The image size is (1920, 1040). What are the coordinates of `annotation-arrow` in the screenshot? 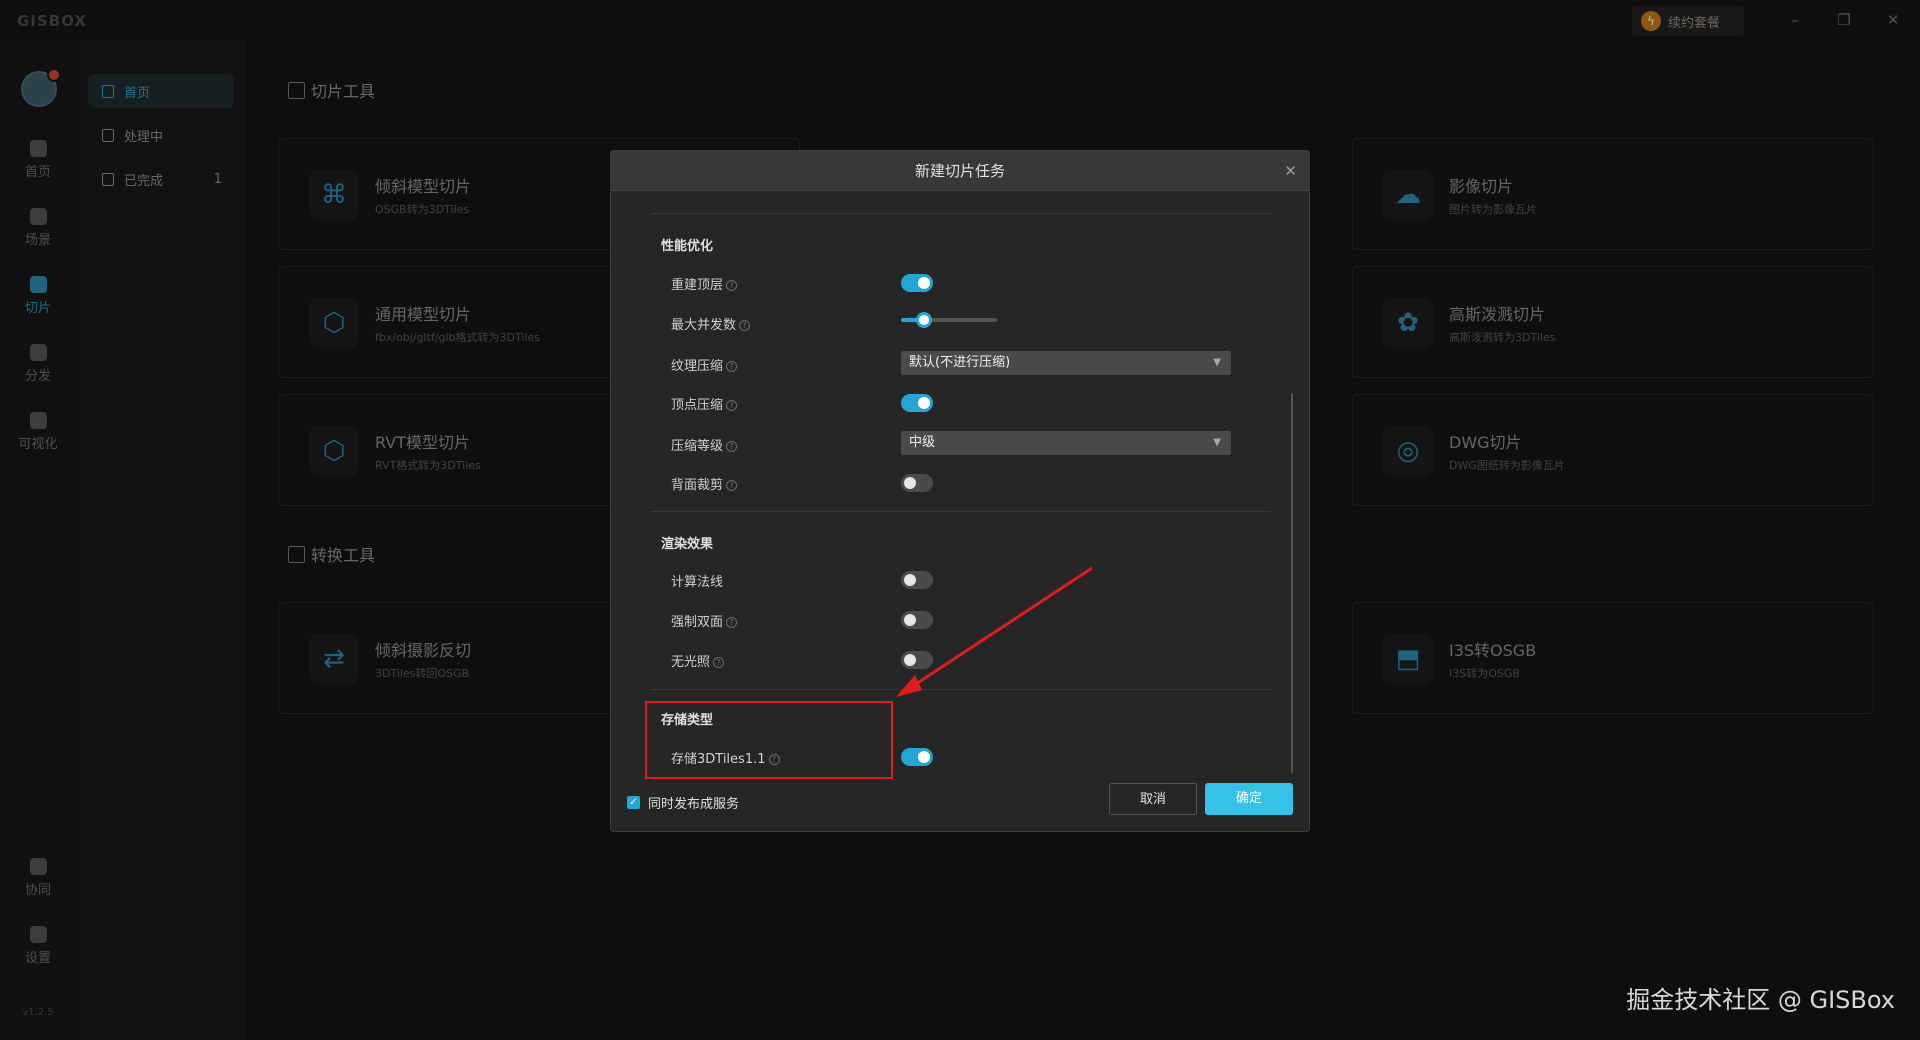 It's located at (994, 631).